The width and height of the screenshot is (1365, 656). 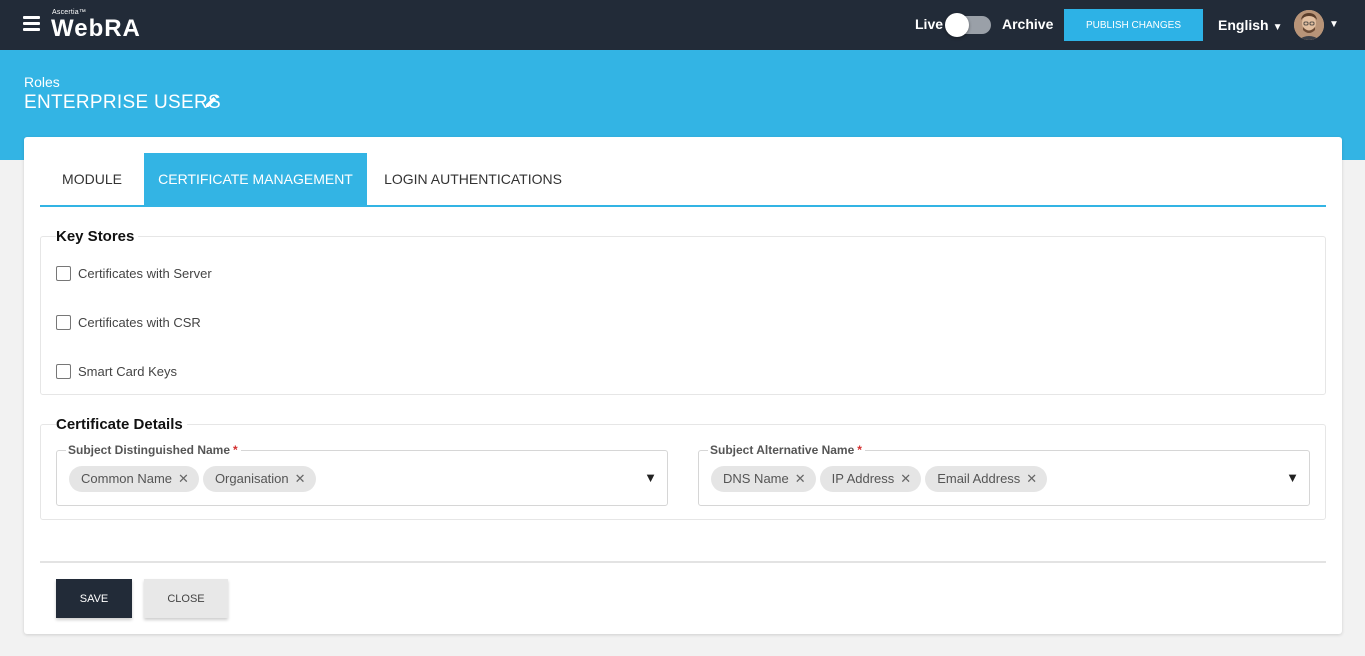 I want to click on subject-alt-name-label: Subject Alternative Name *, so click(x=786, y=450).